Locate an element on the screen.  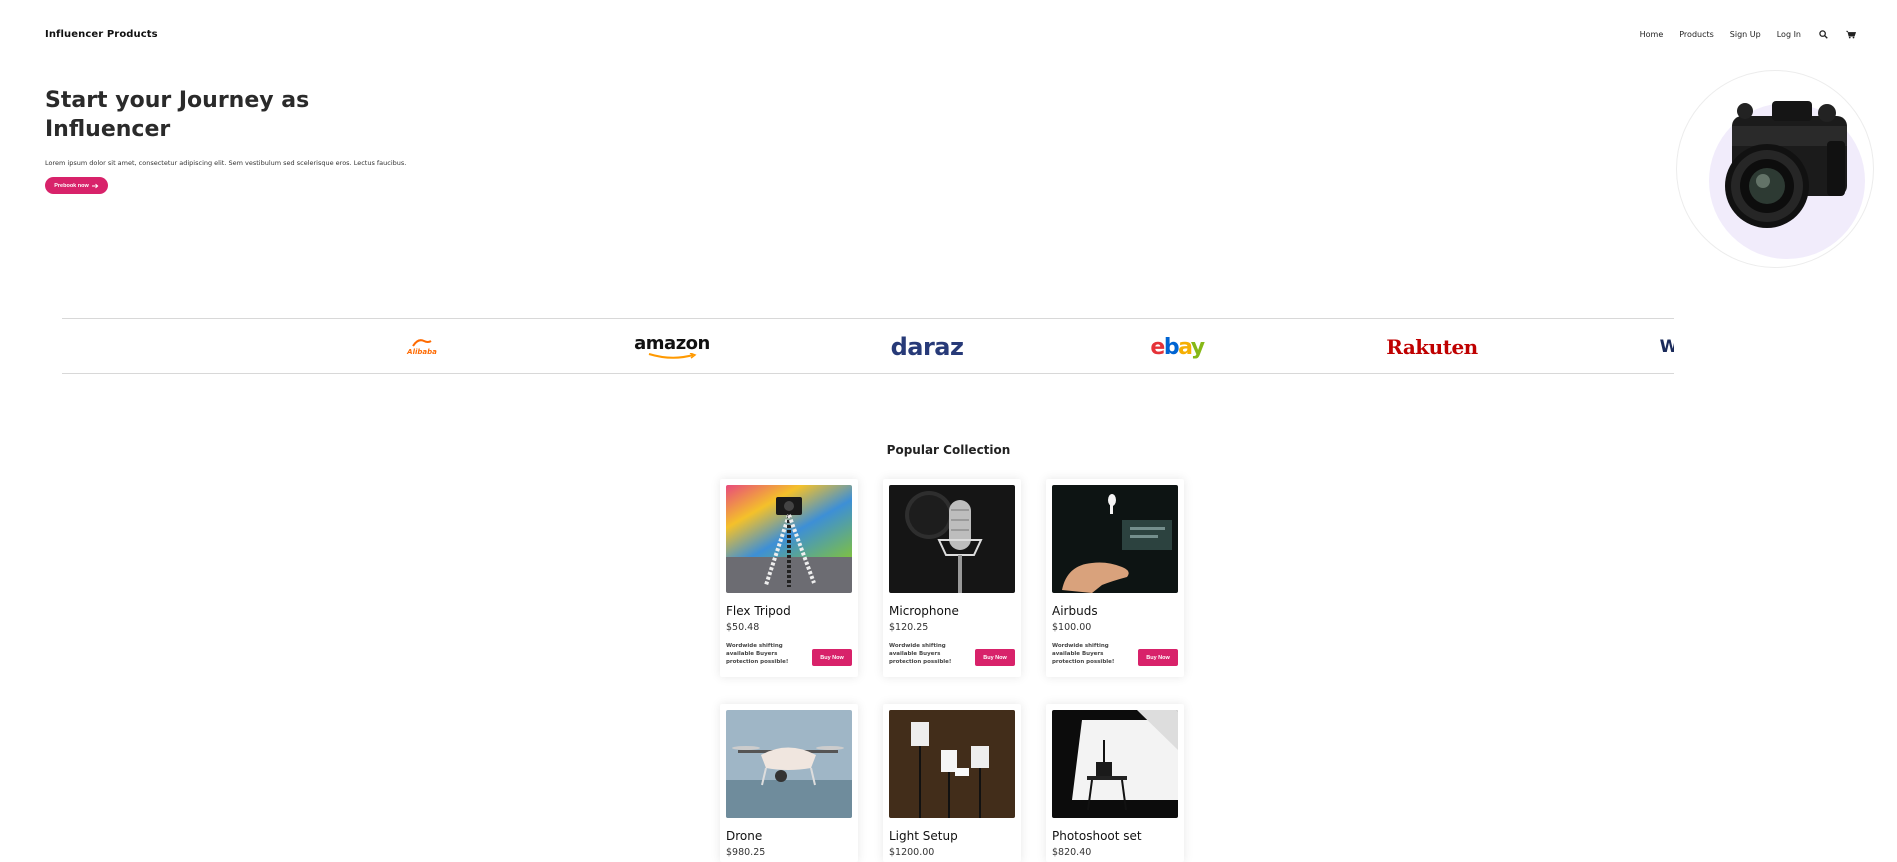
product-price: $50.48 is located at coordinates (743, 627).